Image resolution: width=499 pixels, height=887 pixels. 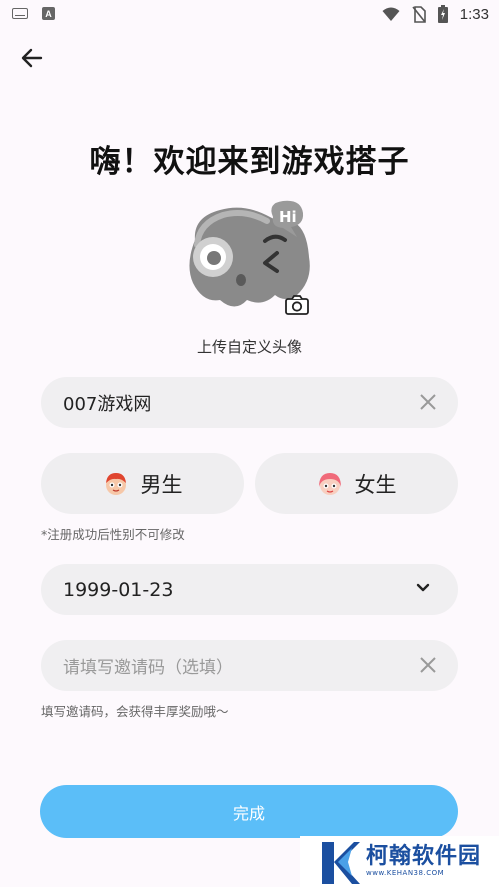 I want to click on nickname-value: 007游戏网, so click(x=107, y=404).